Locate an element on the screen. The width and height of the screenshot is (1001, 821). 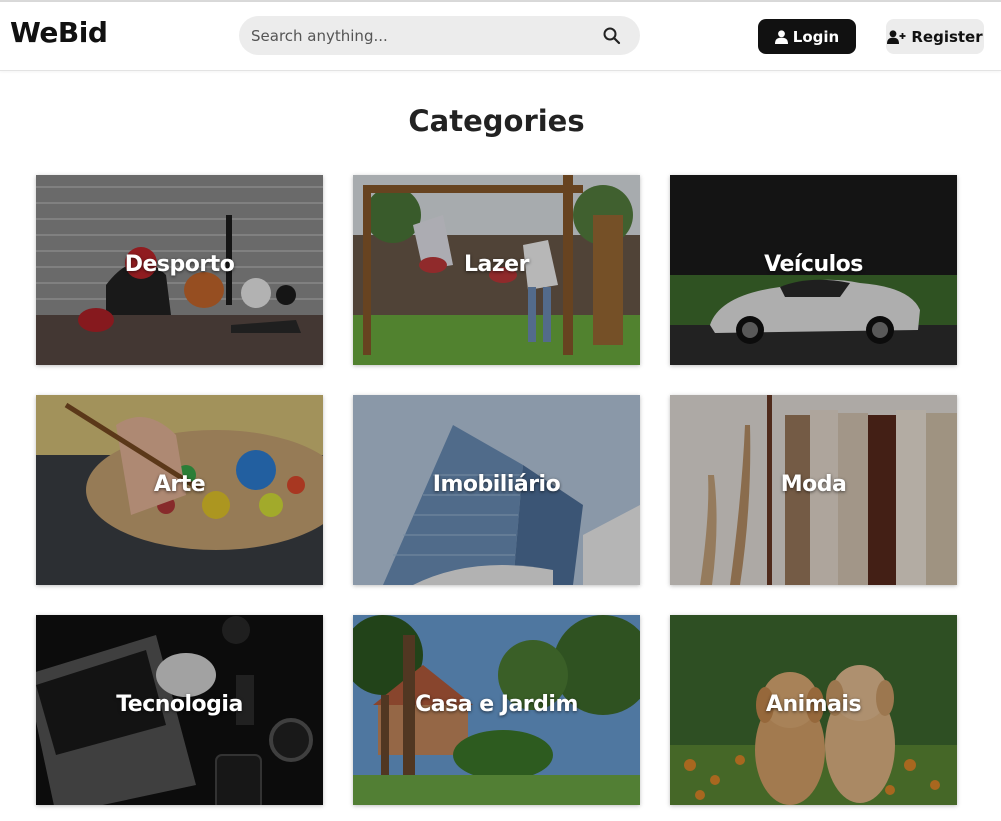
site-header: WeBid Login Register is located at coordinates (500, 36).